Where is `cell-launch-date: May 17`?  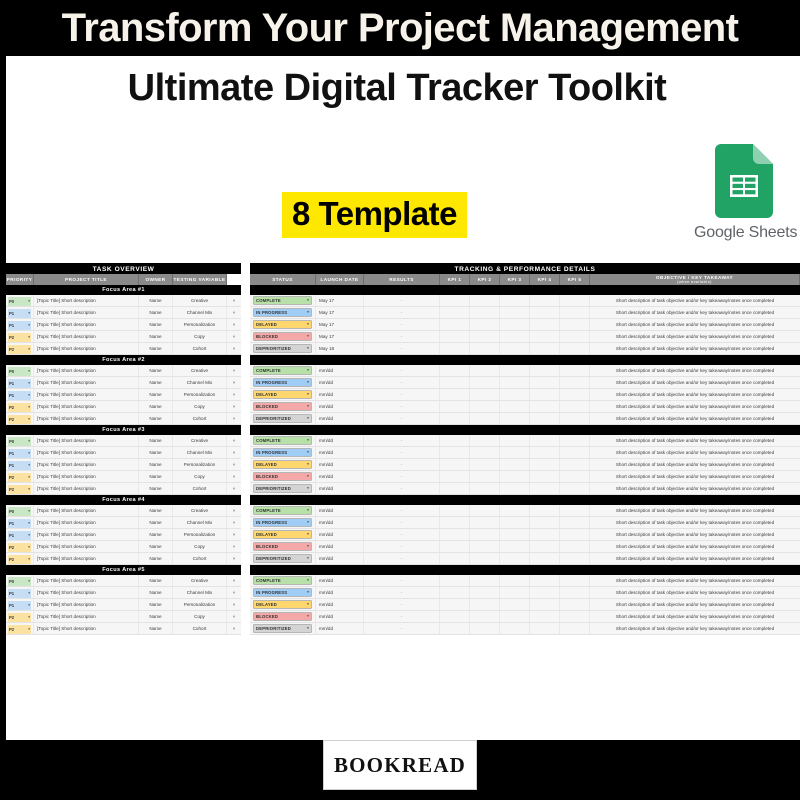 cell-launch-date: May 17 is located at coordinates (340, 324).